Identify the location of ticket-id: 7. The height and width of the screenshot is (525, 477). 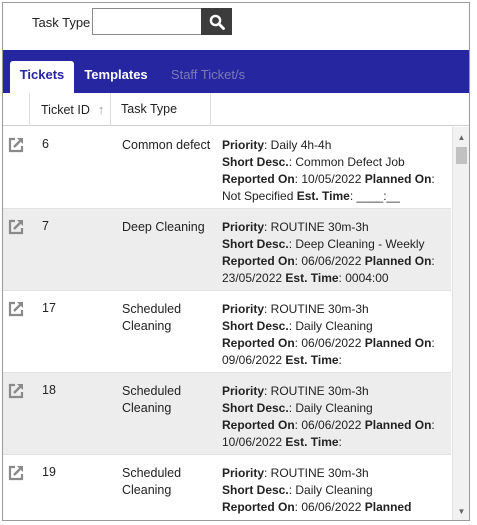
(45, 226).